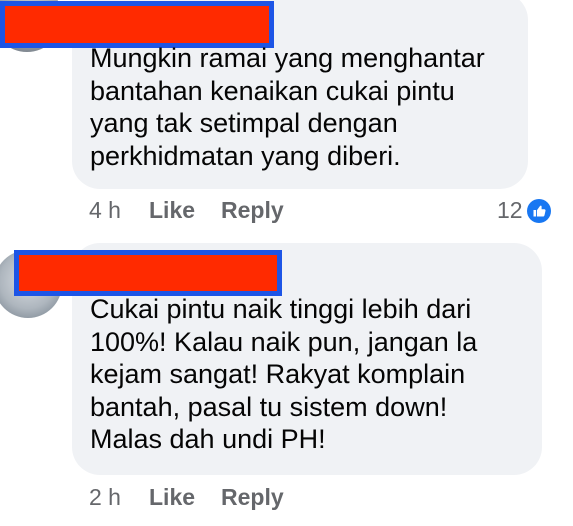 This screenshot has width=573, height=526. Describe the element at coordinates (524, 210) in the screenshot. I see `reaction-summary: 12` at that location.